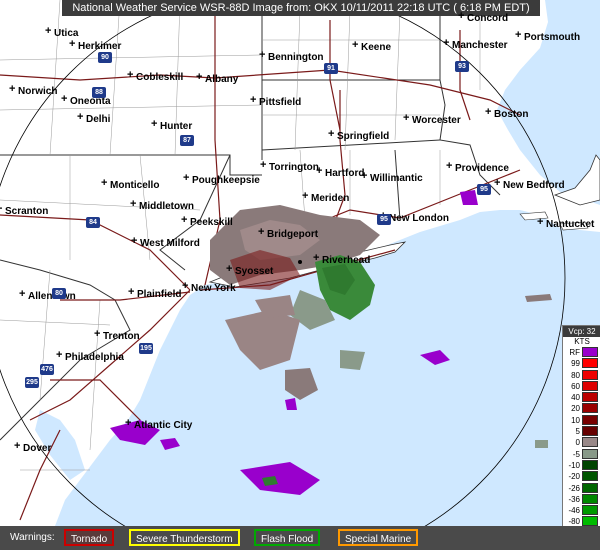  What do you see at coordinates (575, 386) in the screenshot?
I see `legend-label: 60` at bounding box center [575, 386].